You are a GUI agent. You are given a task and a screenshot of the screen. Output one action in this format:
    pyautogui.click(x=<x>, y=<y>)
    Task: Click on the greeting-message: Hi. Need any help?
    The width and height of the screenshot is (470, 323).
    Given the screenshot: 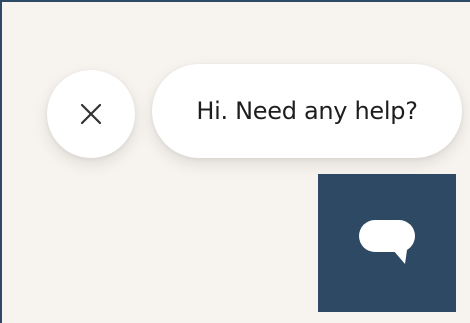 What is the action you would take?
    pyautogui.click(x=307, y=111)
    